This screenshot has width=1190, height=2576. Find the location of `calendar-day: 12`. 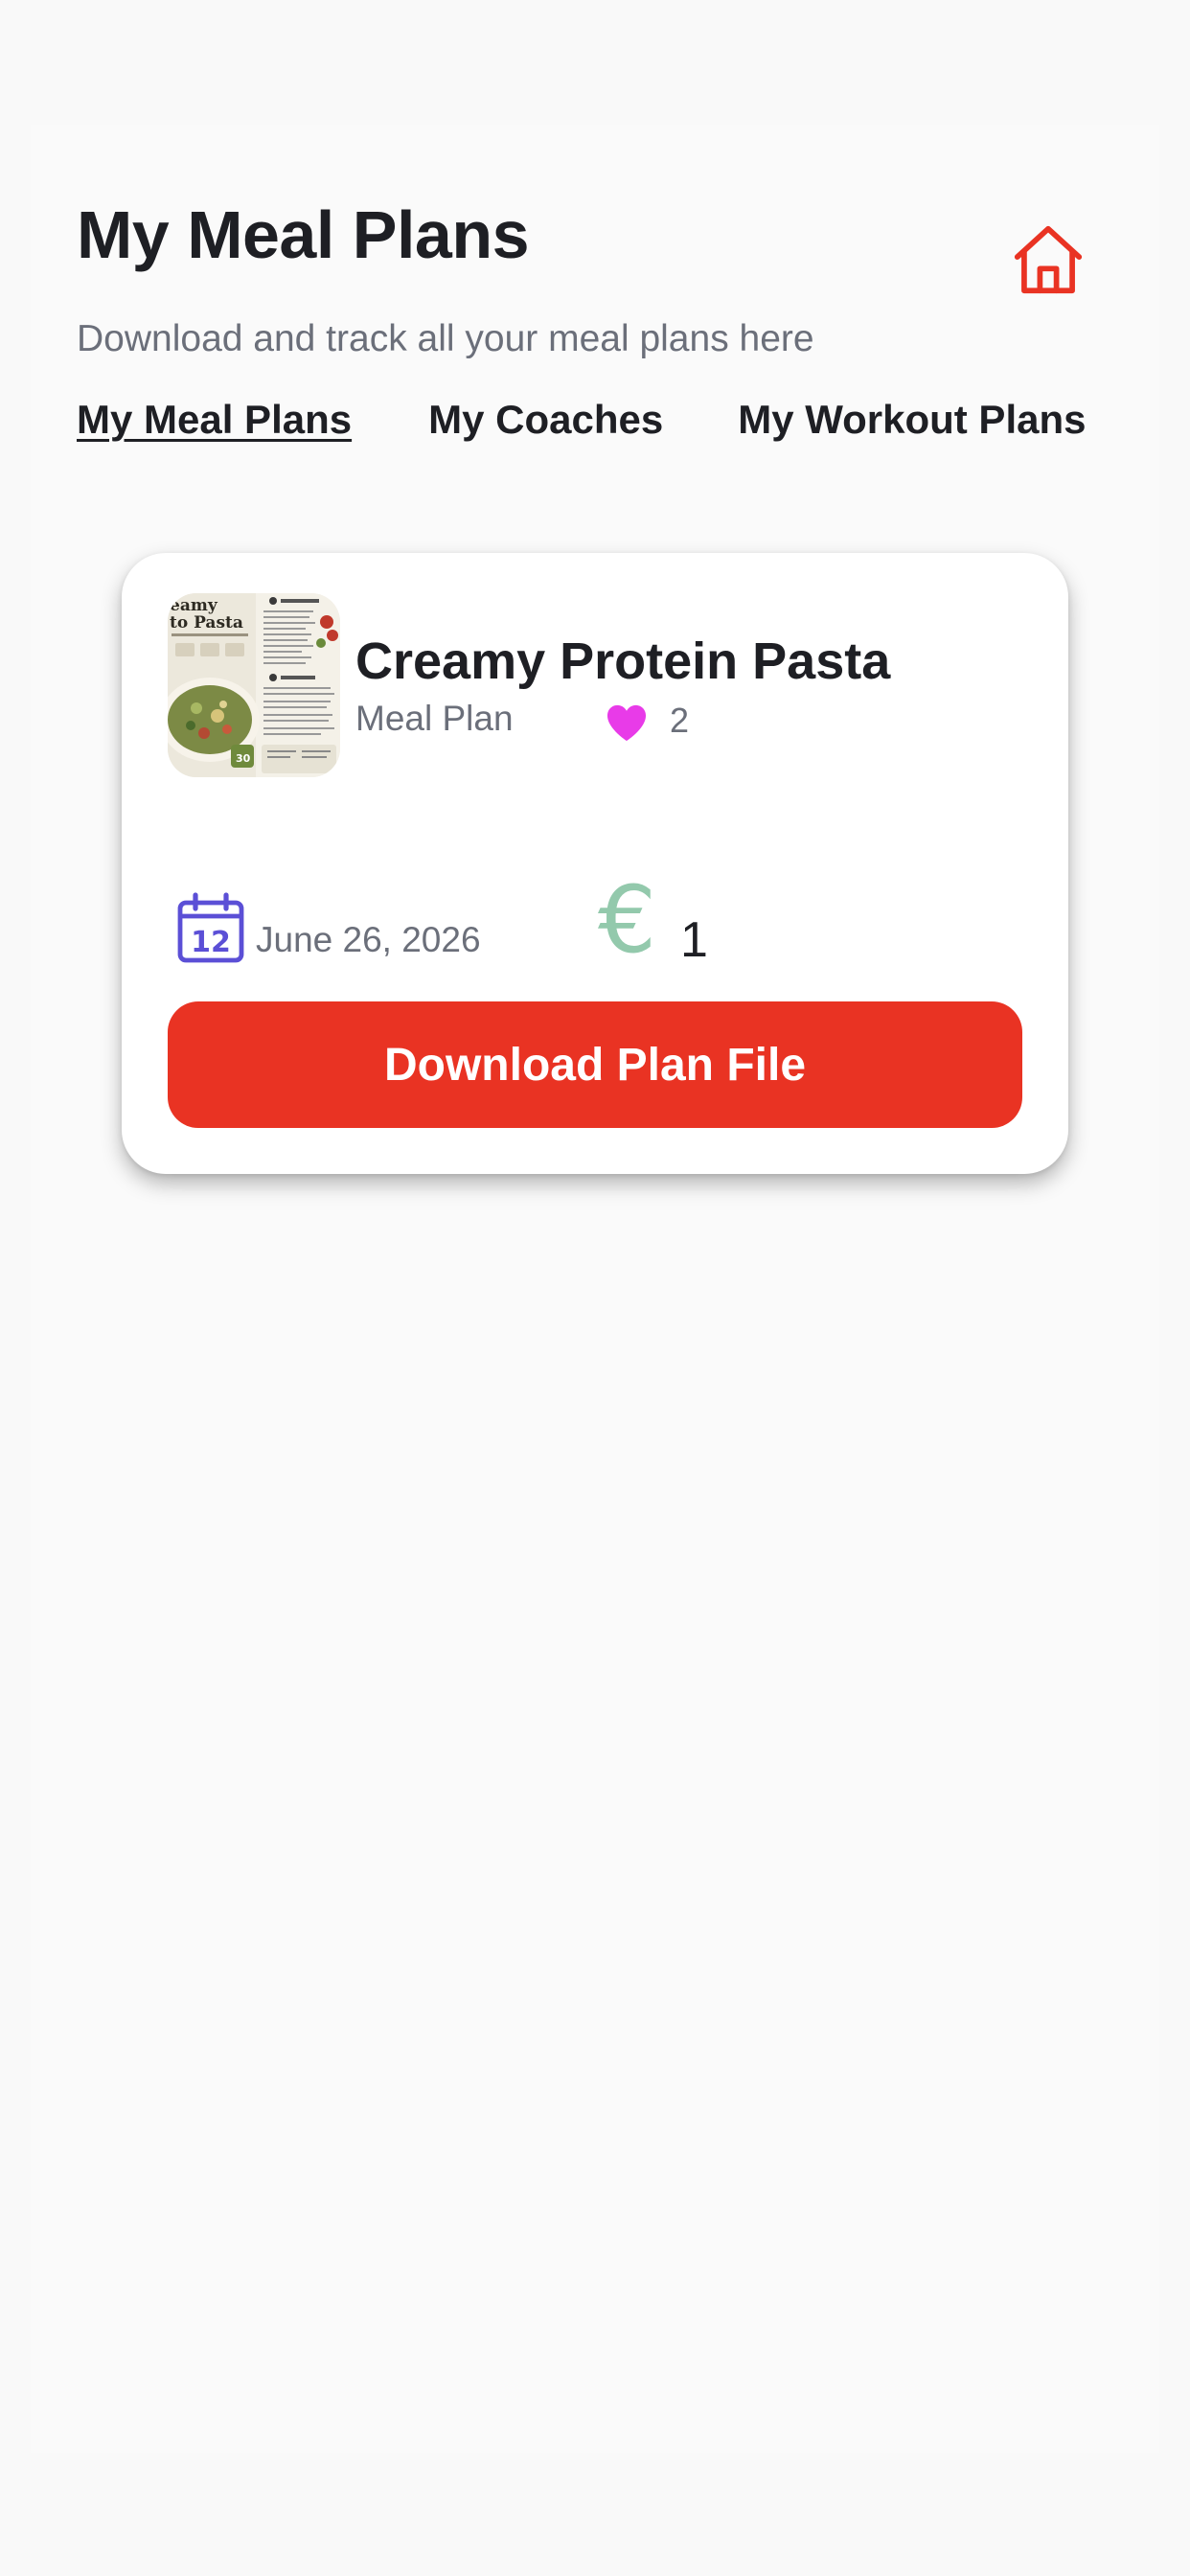

calendar-day: 12 is located at coordinates (211, 942).